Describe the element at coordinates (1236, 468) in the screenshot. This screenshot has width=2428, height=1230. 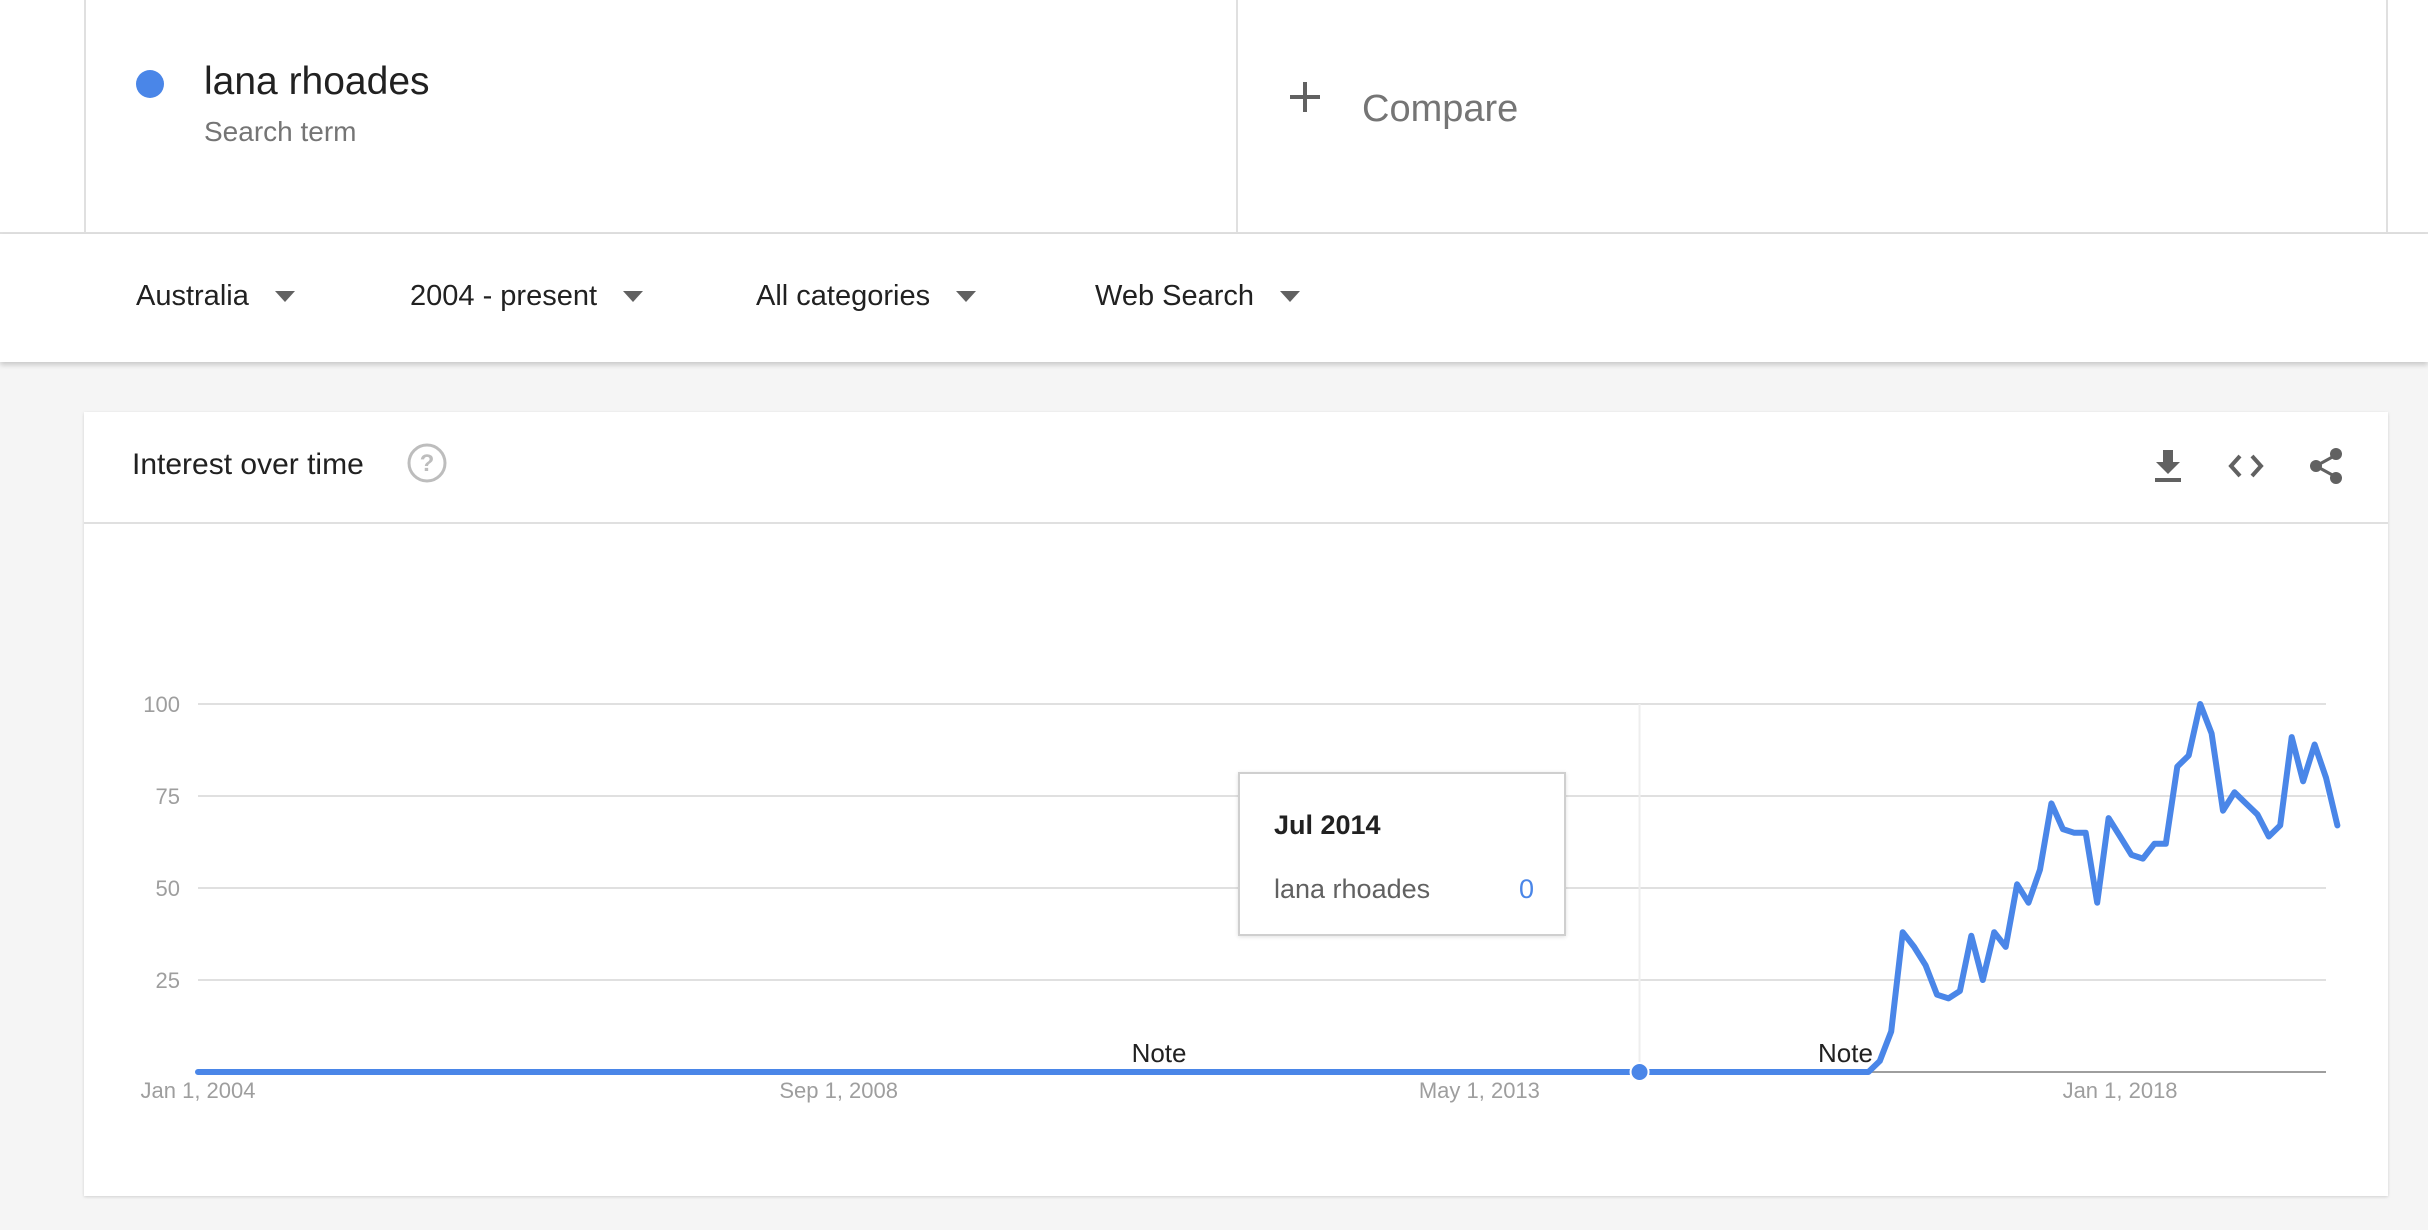
I see `card-header: Interest over time ?` at that location.